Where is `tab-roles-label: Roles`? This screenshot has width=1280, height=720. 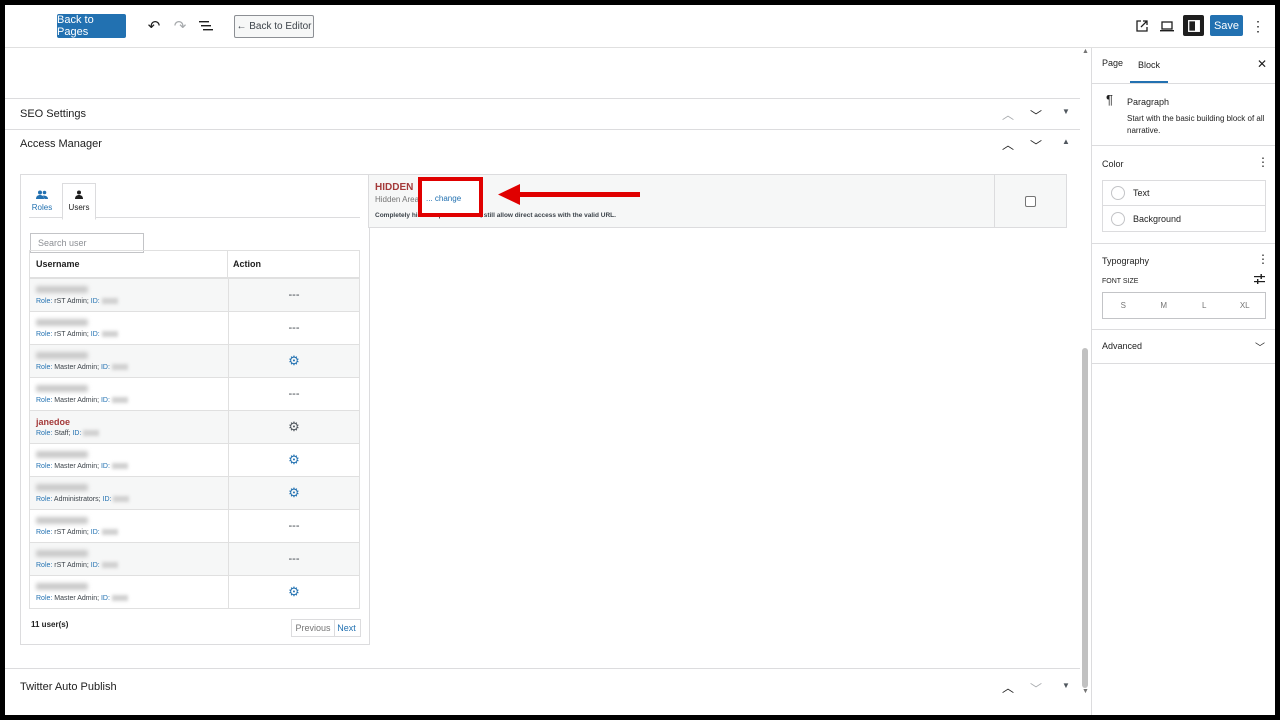 tab-roles-label: Roles is located at coordinates (42, 207).